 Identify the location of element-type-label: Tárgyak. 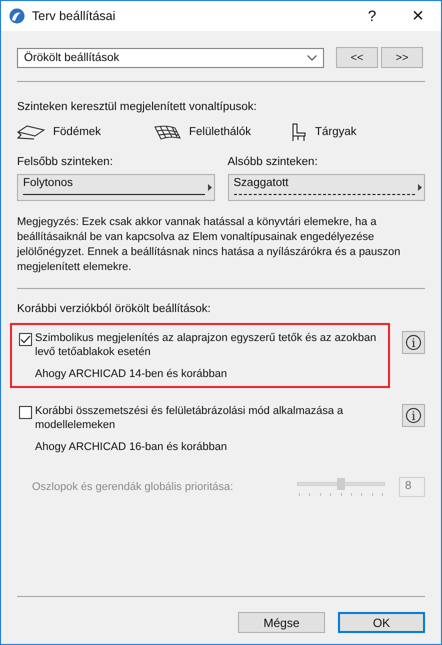
(336, 132).